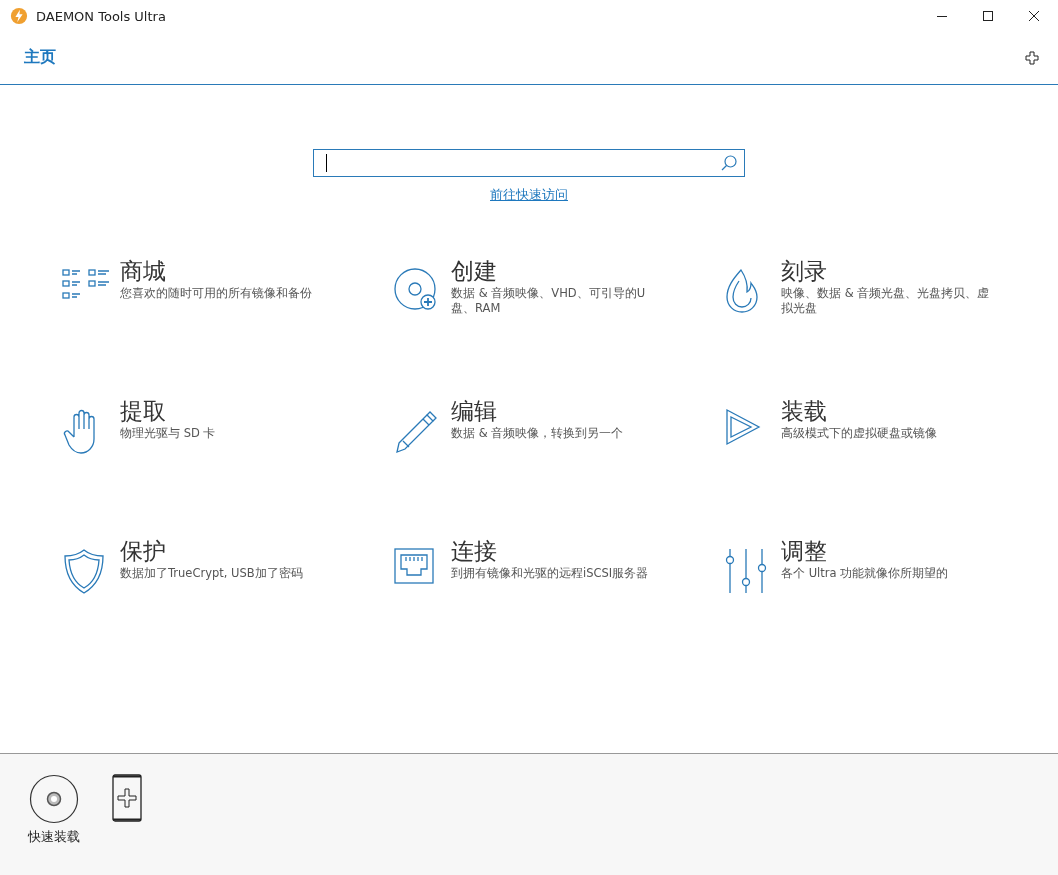 The width and height of the screenshot is (1058, 875). What do you see at coordinates (529, 195) in the screenshot?
I see `quick-access-link: 前往快速访问` at bounding box center [529, 195].